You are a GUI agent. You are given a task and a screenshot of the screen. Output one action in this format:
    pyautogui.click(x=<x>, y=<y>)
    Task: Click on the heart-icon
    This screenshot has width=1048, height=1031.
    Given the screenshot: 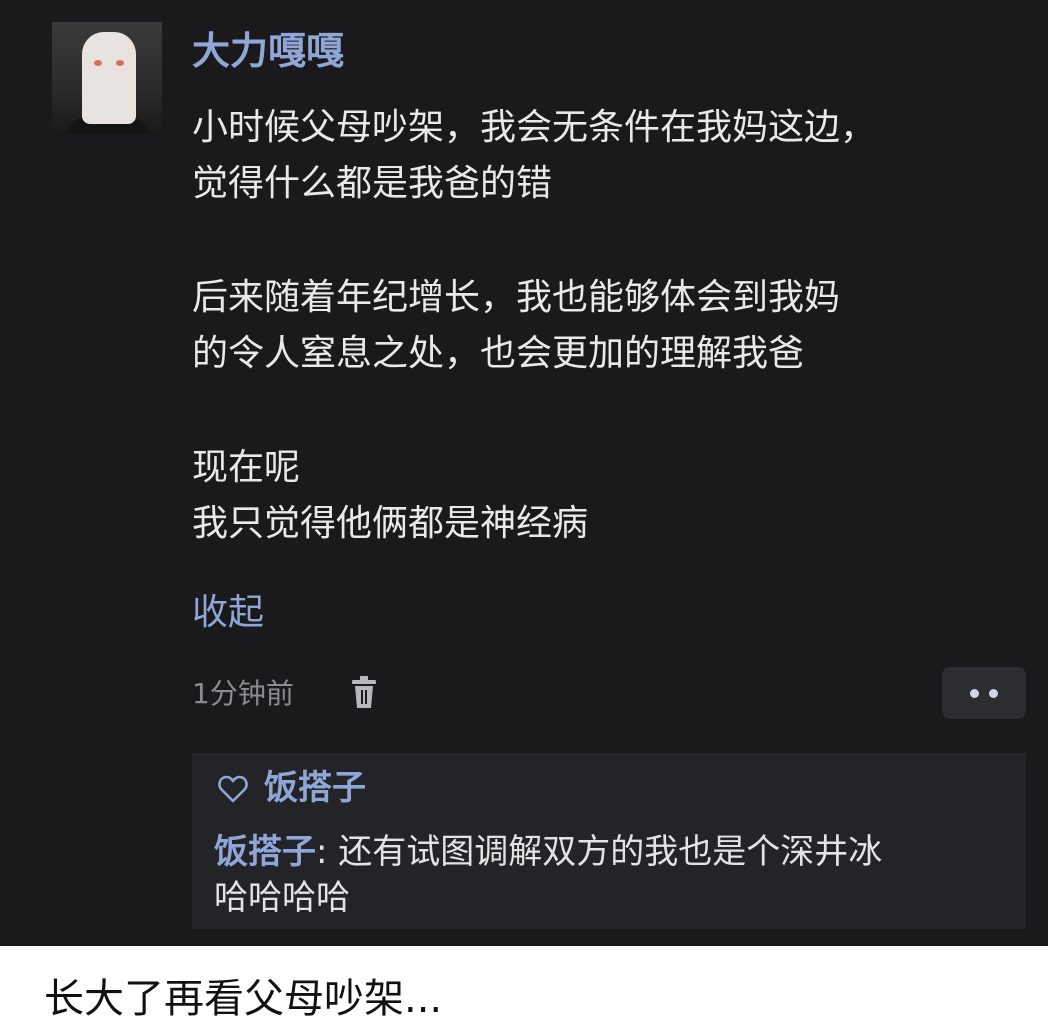 What is the action you would take?
    pyautogui.click(x=233, y=789)
    